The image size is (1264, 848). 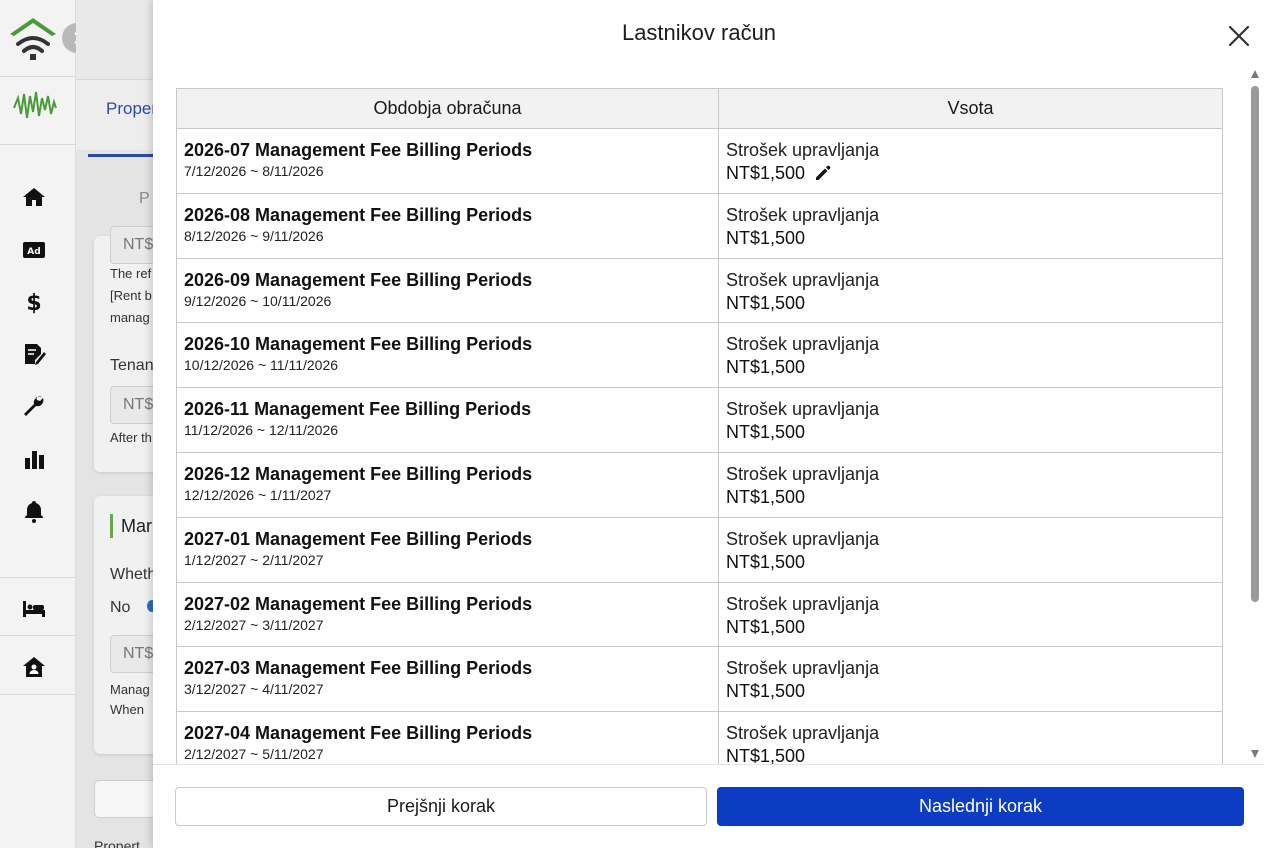 I want to click on background-mgmt-note-line: When, so click(x=127, y=709).